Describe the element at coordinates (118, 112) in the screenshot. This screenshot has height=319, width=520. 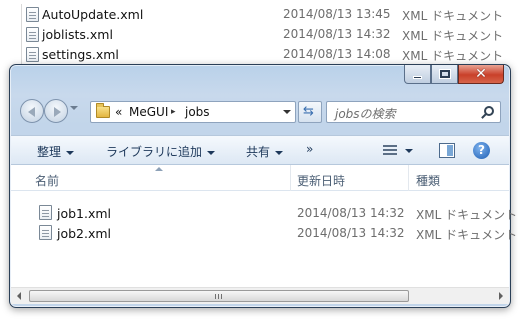
I see `breadcrumb-overflow: «` at that location.